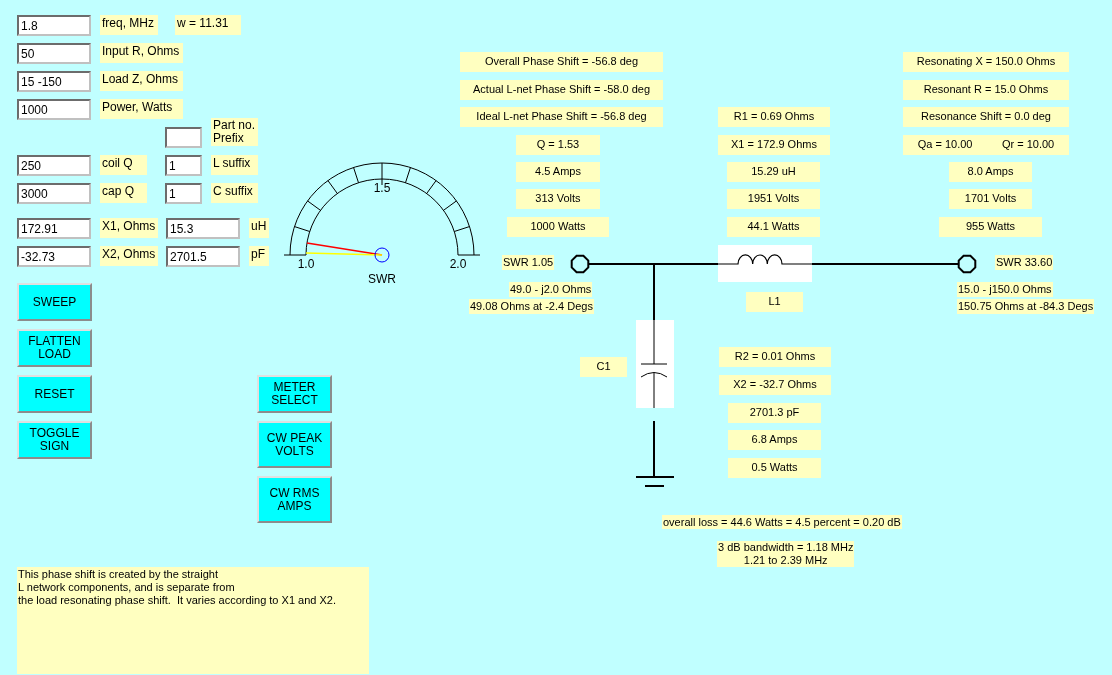  I want to click on readout-label: Resonance Shift = 0.0 deg, so click(986, 117).